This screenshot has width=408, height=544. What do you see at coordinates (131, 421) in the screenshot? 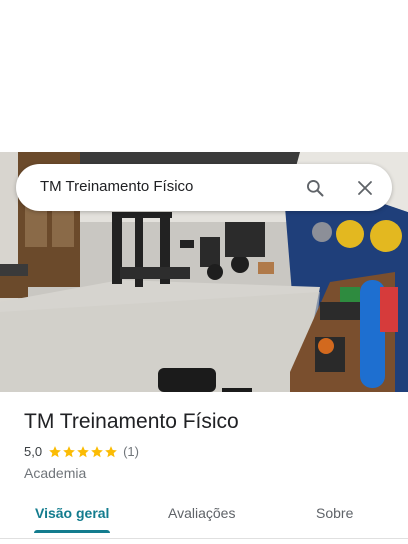
I see `place-title: TM Treinamento Físico` at bounding box center [131, 421].